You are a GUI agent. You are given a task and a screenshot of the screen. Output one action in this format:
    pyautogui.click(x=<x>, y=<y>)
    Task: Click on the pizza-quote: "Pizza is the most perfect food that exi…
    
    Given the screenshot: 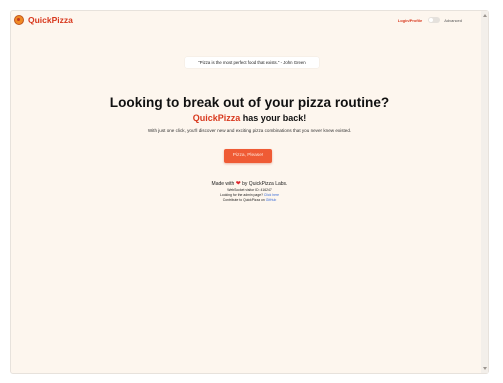 What is the action you would take?
    pyautogui.click(x=252, y=62)
    